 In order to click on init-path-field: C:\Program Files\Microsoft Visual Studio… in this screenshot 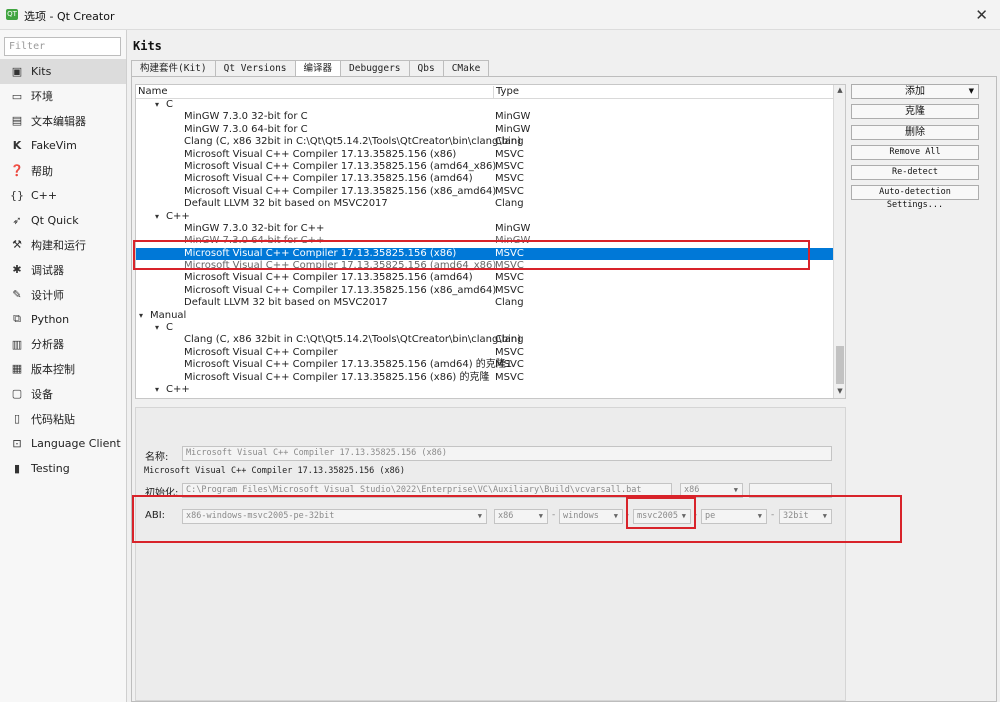, I will do `click(427, 490)`.